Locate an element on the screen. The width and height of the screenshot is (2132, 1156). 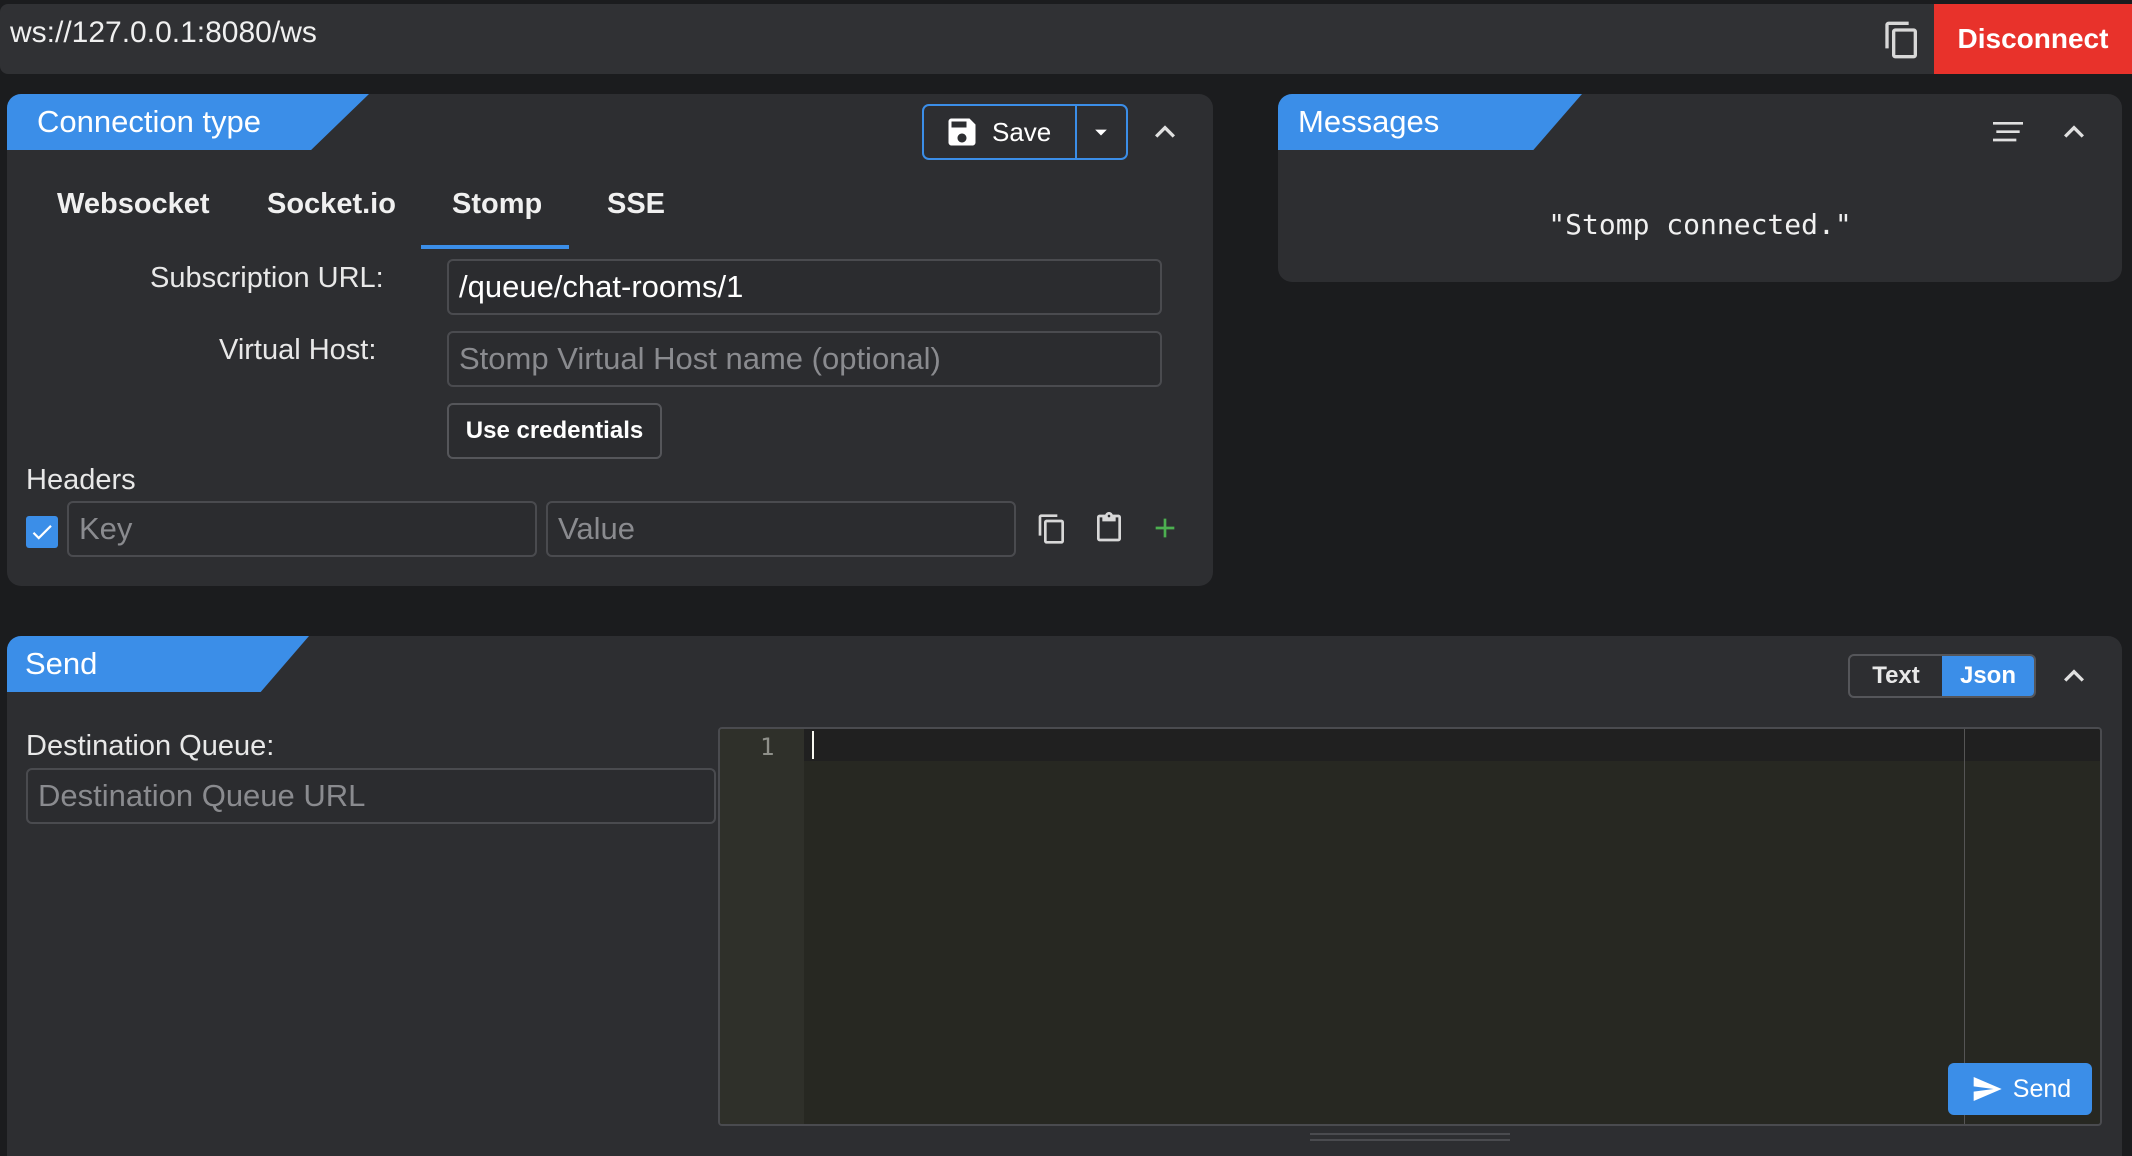
header-enabled-checkbox is located at coordinates (42, 532).